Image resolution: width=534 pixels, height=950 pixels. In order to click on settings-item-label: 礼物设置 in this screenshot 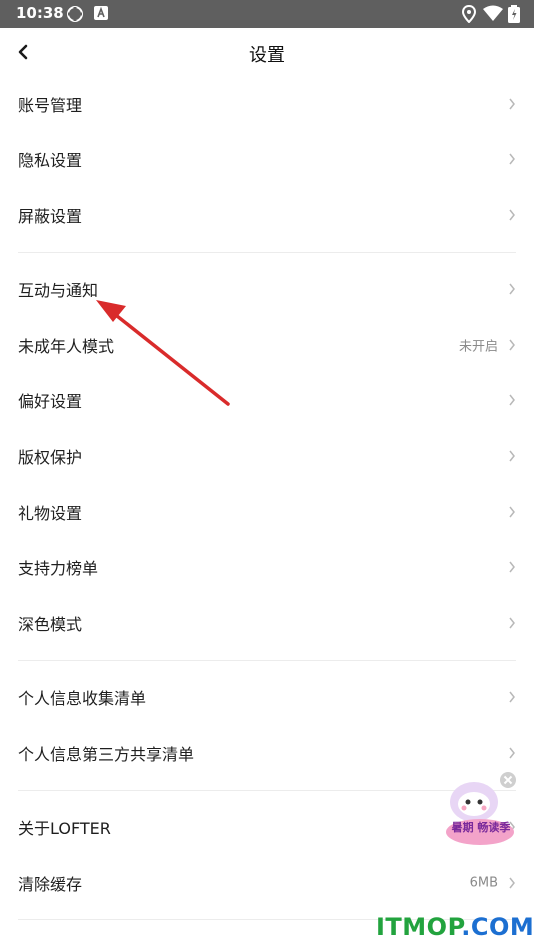, I will do `click(50, 513)`.